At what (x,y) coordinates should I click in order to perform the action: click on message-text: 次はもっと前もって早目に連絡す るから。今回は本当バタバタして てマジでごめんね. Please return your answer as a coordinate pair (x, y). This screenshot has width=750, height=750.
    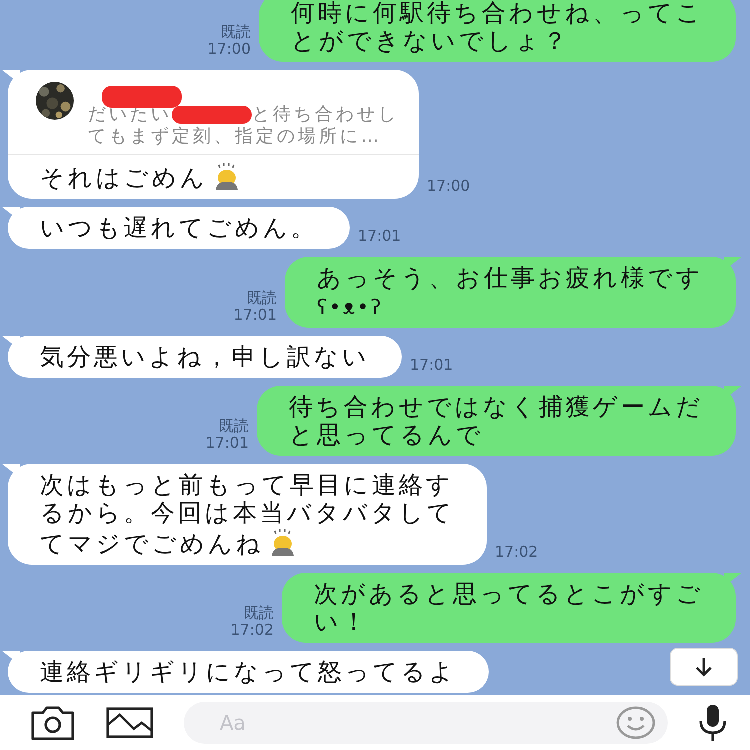
    Looking at the image, I should click on (247, 514).